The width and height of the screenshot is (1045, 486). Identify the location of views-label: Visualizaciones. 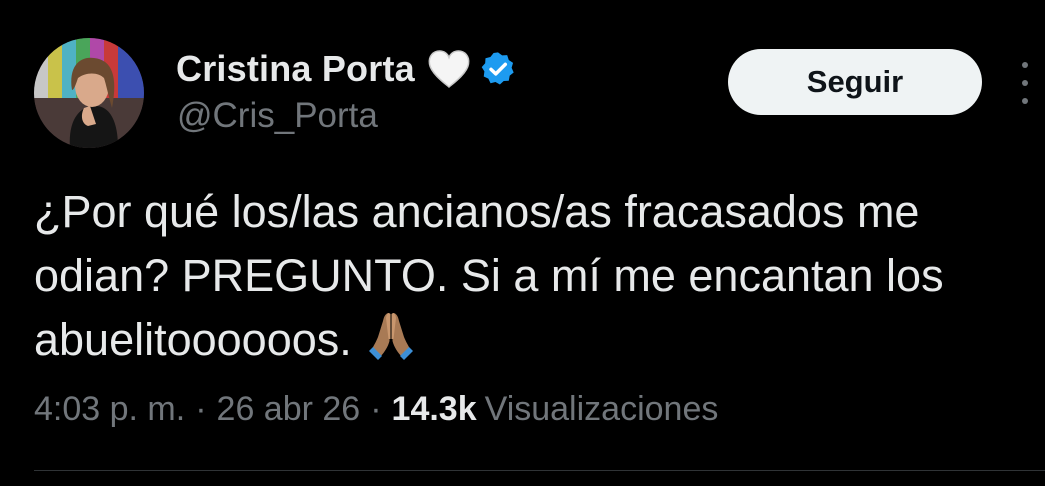
(602, 409).